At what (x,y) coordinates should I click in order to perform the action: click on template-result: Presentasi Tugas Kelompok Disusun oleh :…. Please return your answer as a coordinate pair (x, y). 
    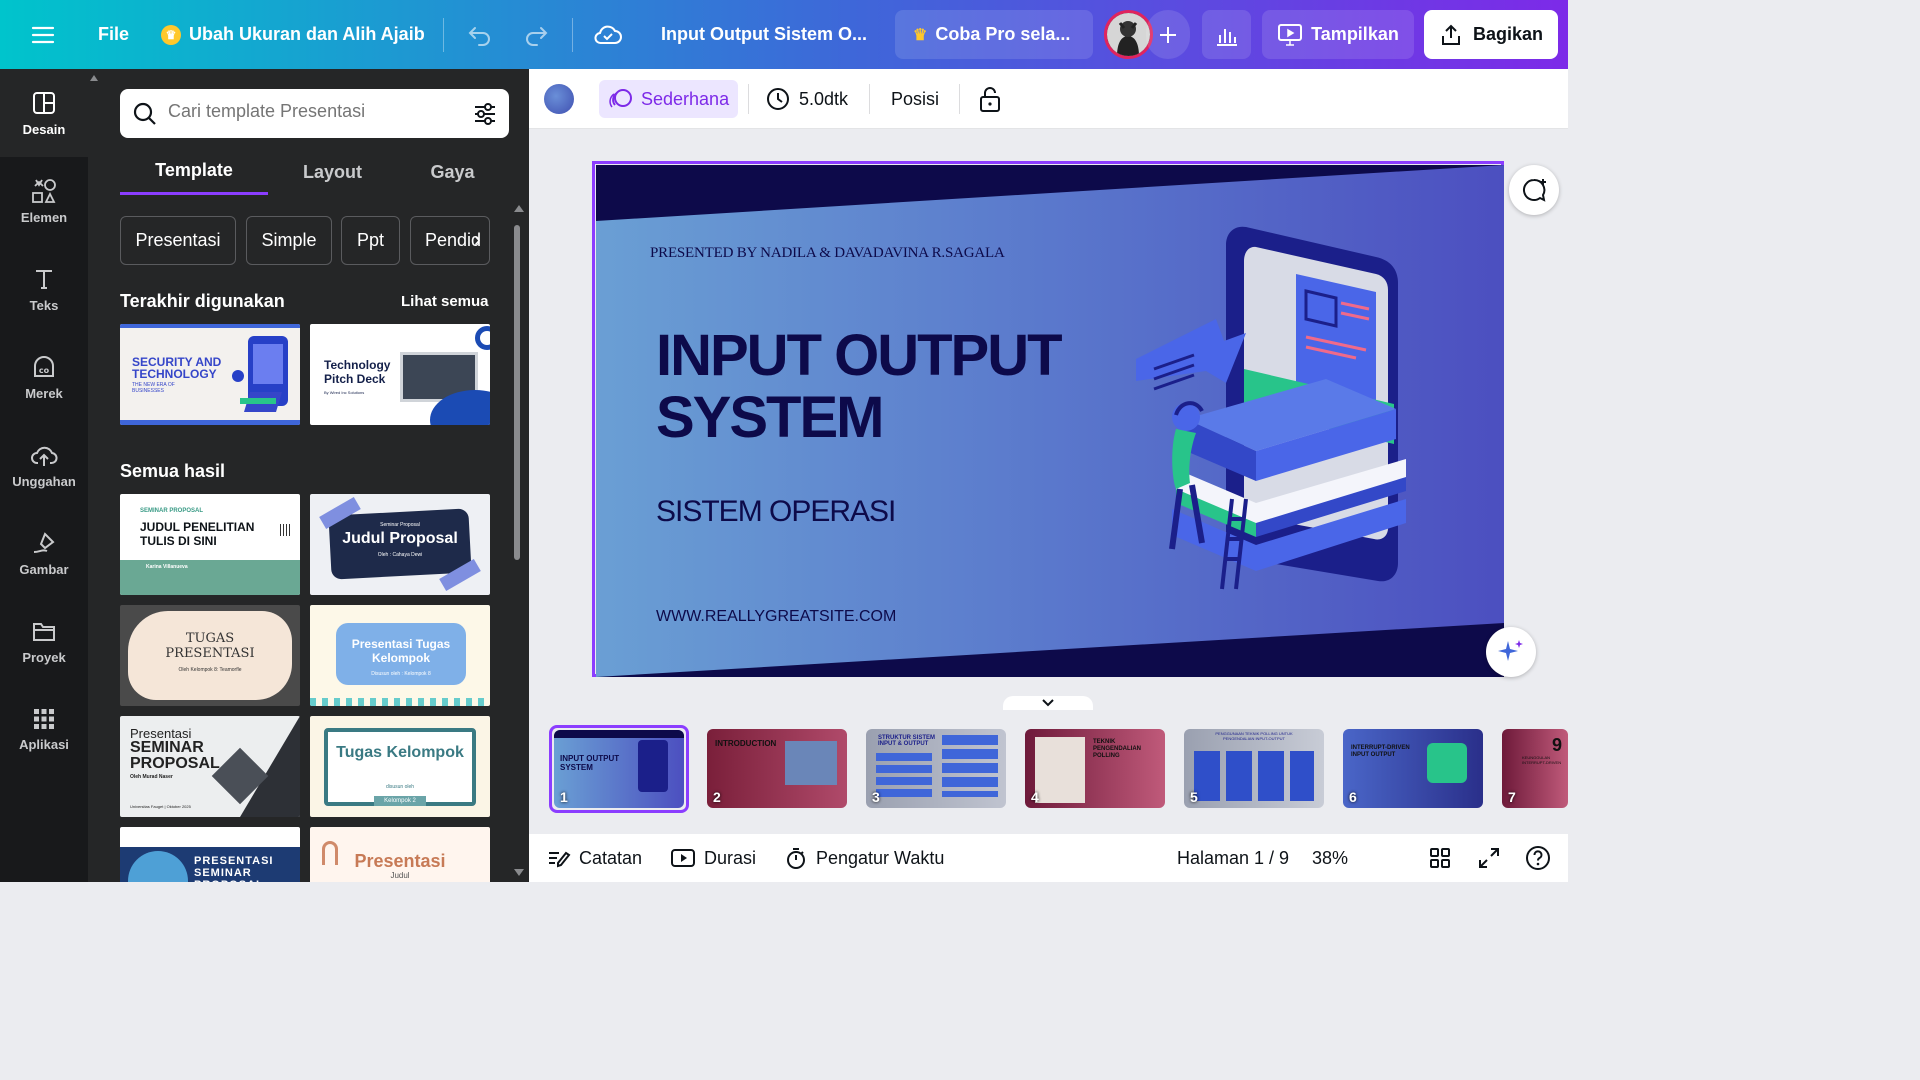
    Looking at the image, I should click on (400, 655).